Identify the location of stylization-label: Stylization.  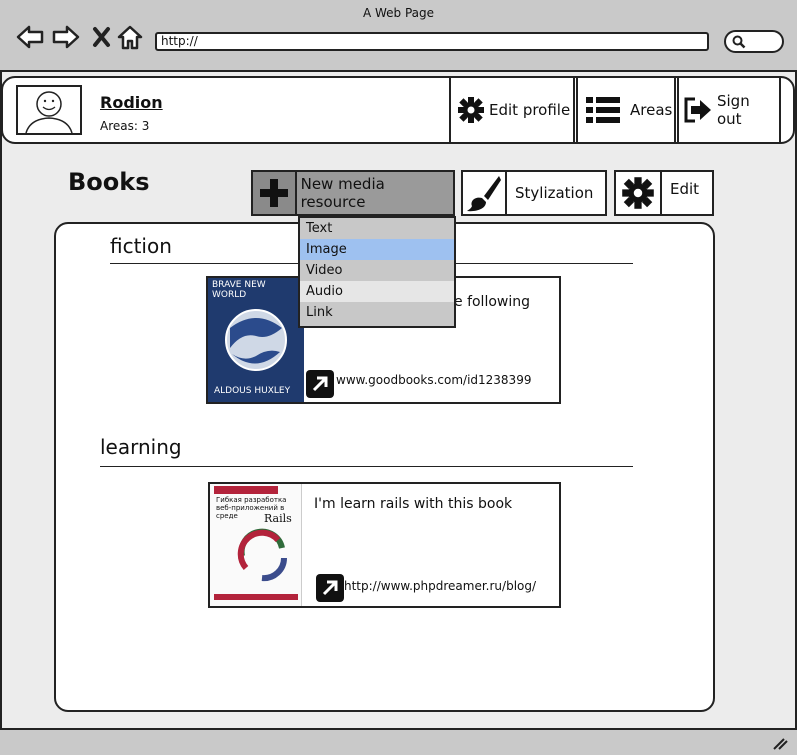
(554, 193).